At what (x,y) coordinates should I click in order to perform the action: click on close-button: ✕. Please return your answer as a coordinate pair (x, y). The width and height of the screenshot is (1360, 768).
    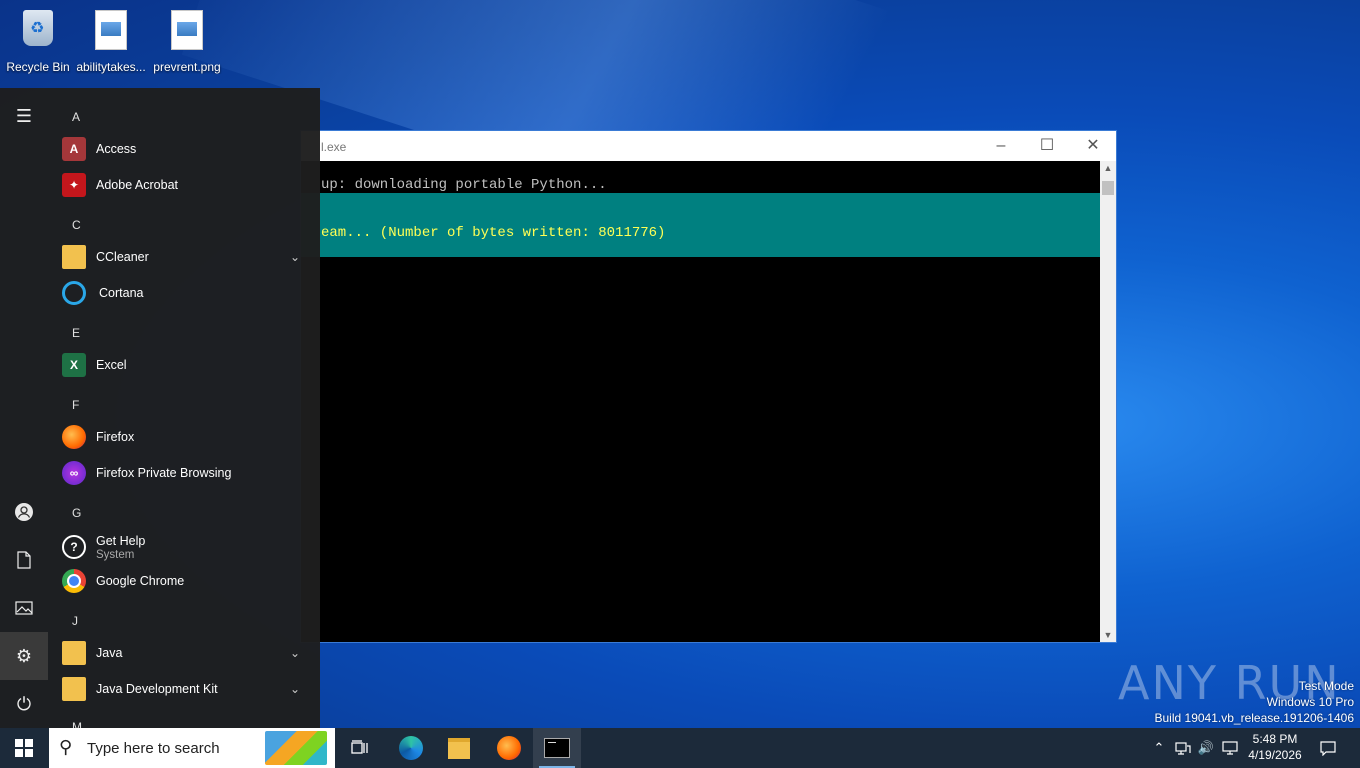
    Looking at the image, I should click on (1093, 146).